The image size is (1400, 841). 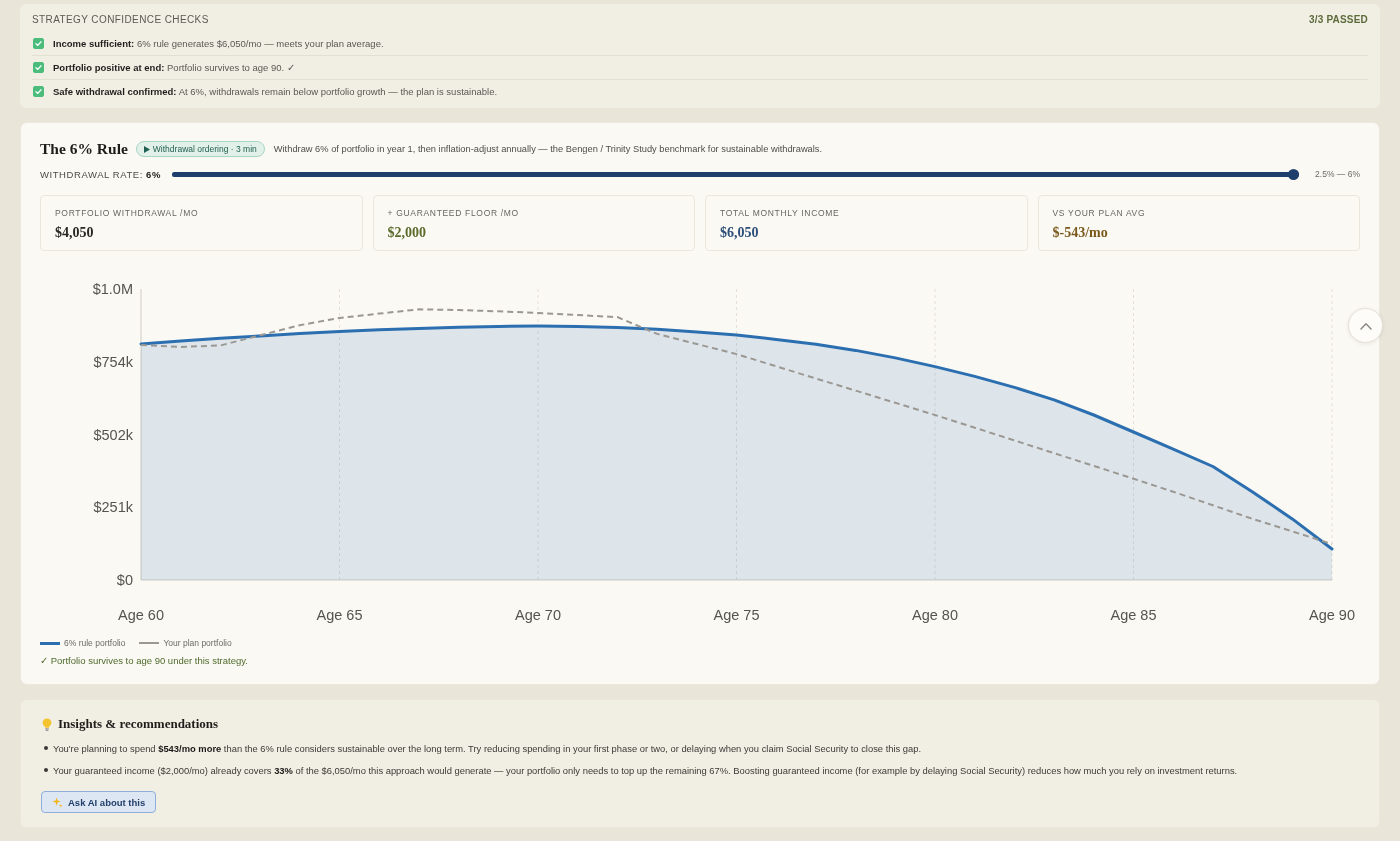 I want to click on y-axis-tick-label: $754k, so click(x=113, y=361).